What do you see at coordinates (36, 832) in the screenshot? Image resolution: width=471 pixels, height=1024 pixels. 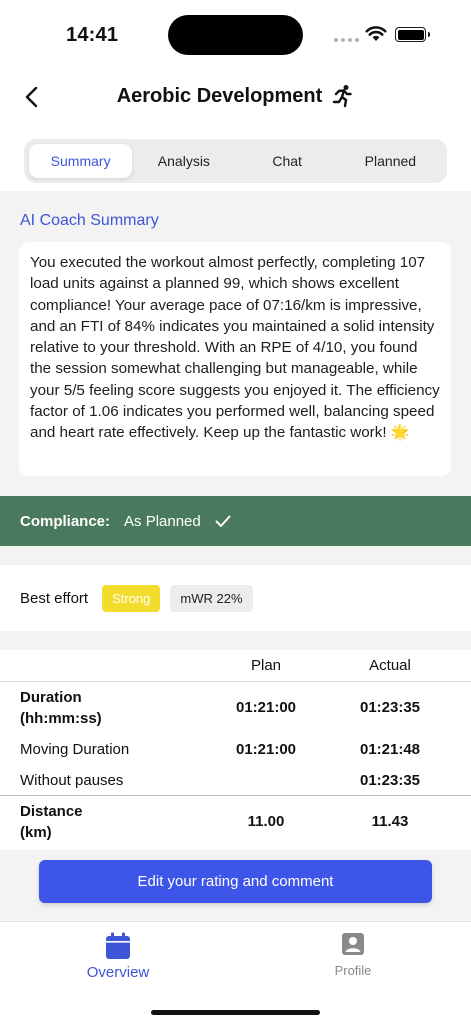 I see `row-label-line2: (km)` at bounding box center [36, 832].